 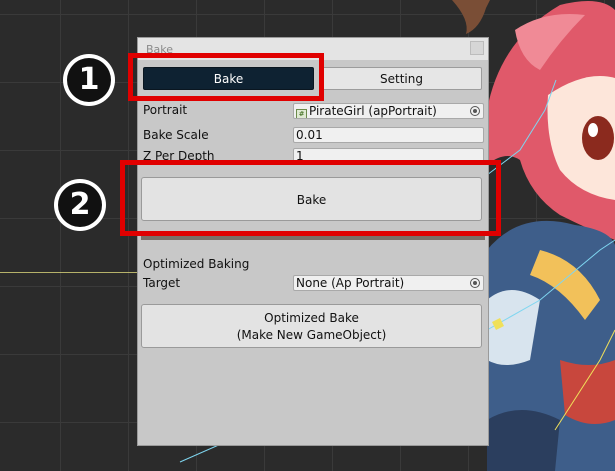 What do you see at coordinates (523, 440) in the screenshot?
I see `character-skirt` at bounding box center [523, 440].